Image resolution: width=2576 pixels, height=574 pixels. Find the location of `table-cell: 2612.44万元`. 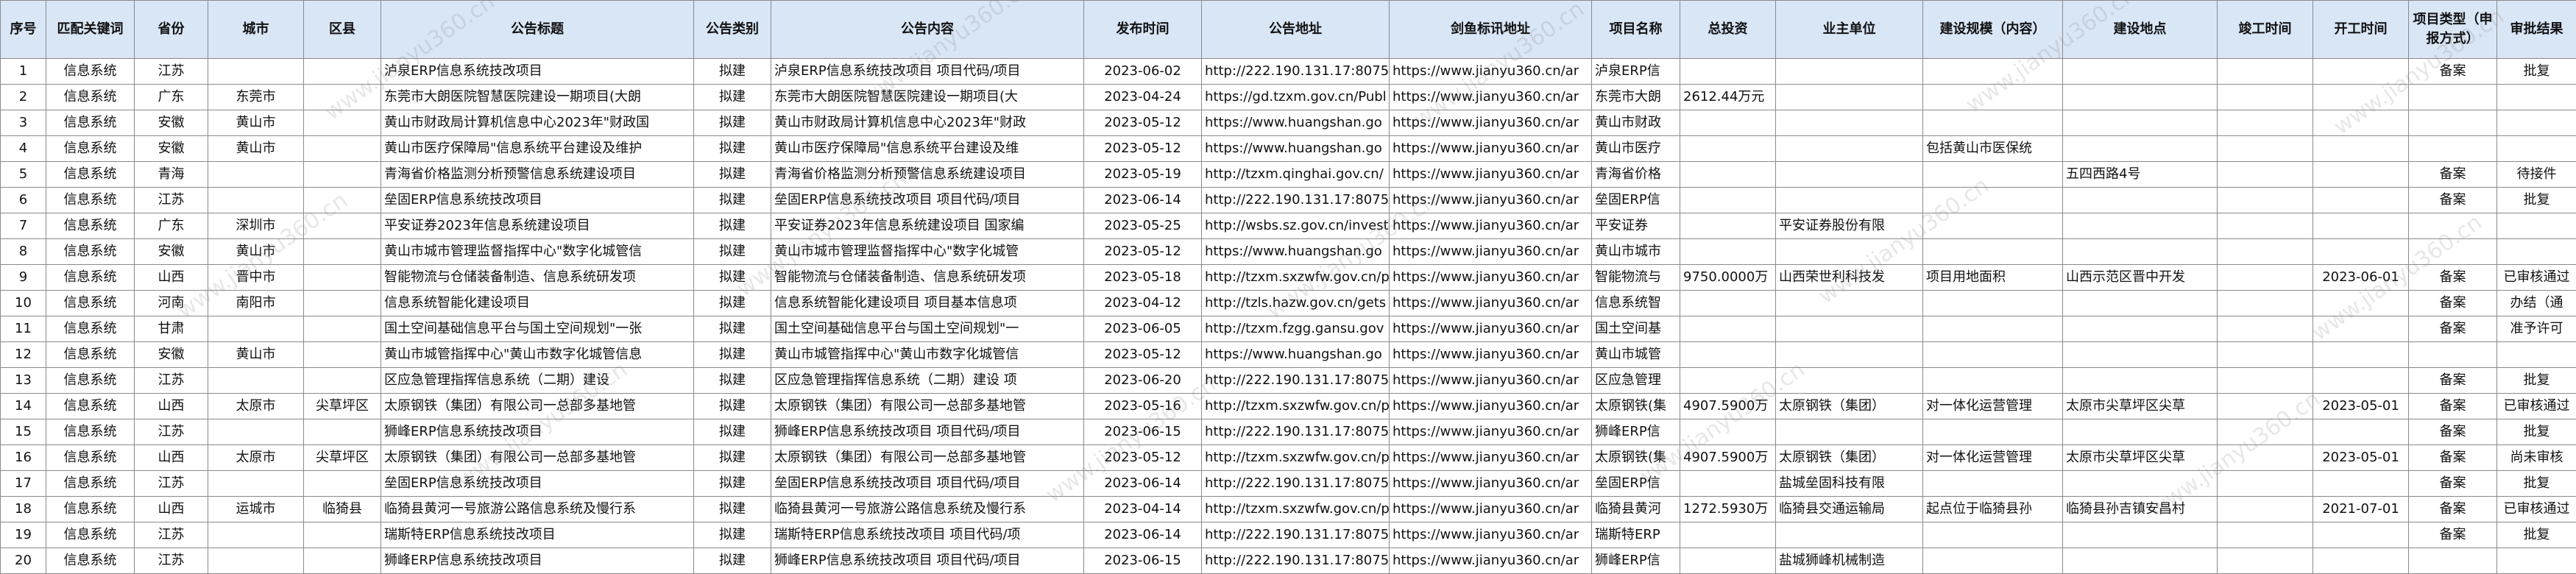

table-cell: 2612.44万元 is located at coordinates (1728, 97).